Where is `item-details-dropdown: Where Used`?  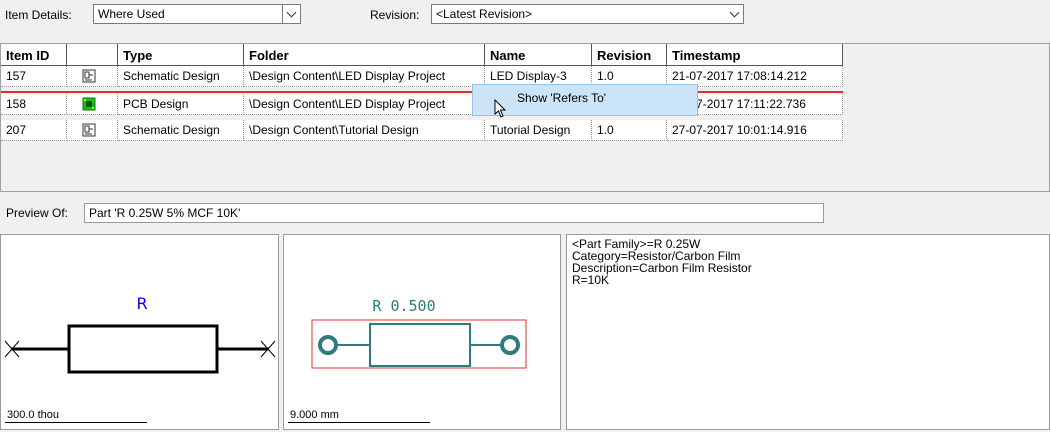
item-details-dropdown: Where Used is located at coordinates (197, 14).